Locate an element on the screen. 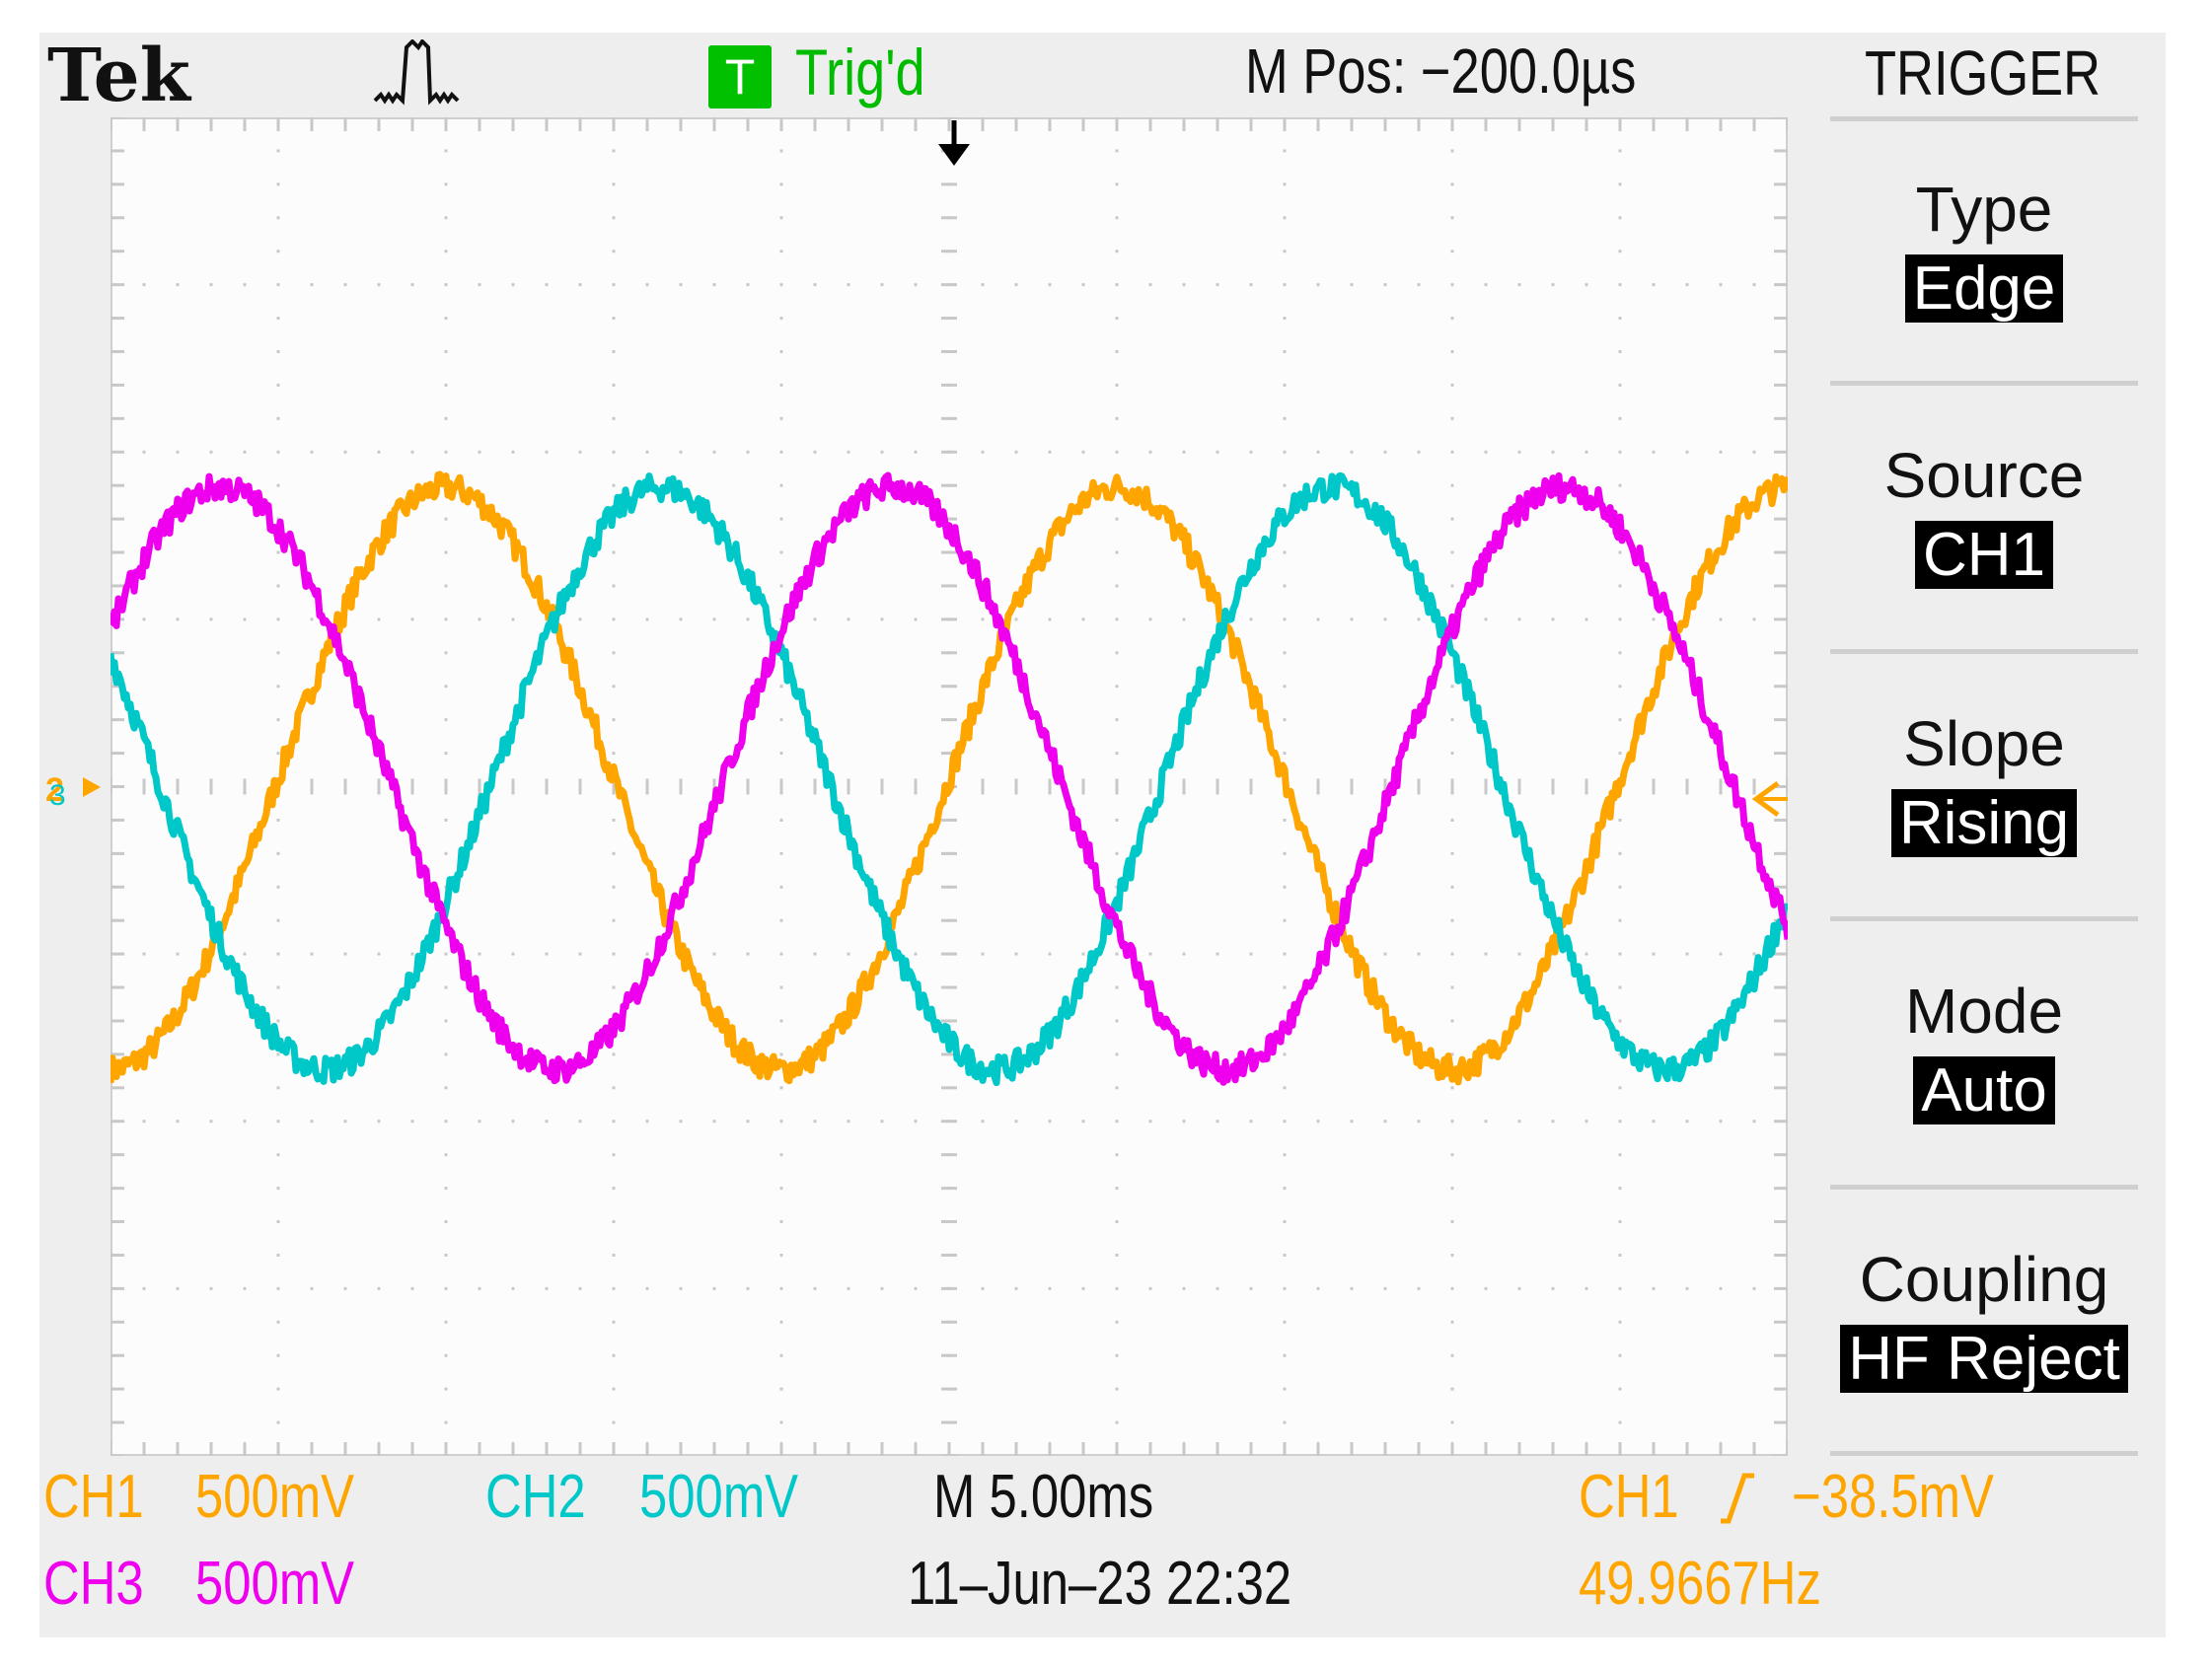 The height and width of the screenshot is (1668, 2212). ch3-scale: 500mV is located at coordinates (275, 1584).